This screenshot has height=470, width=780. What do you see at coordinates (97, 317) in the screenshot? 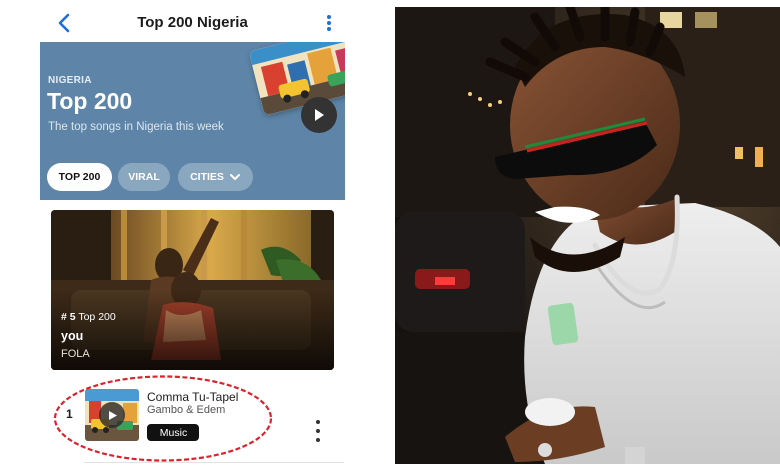
I see `rank-chart-name: Top 200` at bounding box center [97, 317].